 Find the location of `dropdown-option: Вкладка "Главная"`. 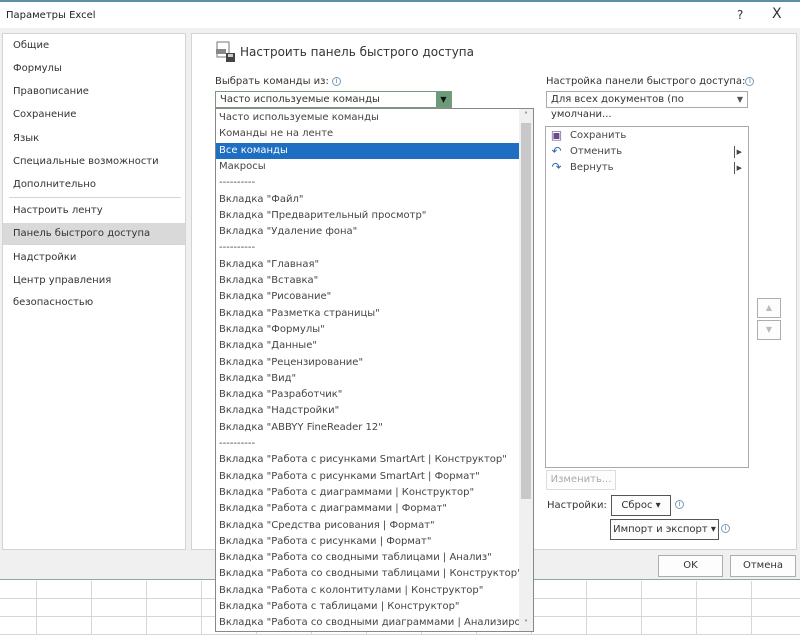

dropdown-option: Вкладка "Главная" is located at coordinates (368, 265).